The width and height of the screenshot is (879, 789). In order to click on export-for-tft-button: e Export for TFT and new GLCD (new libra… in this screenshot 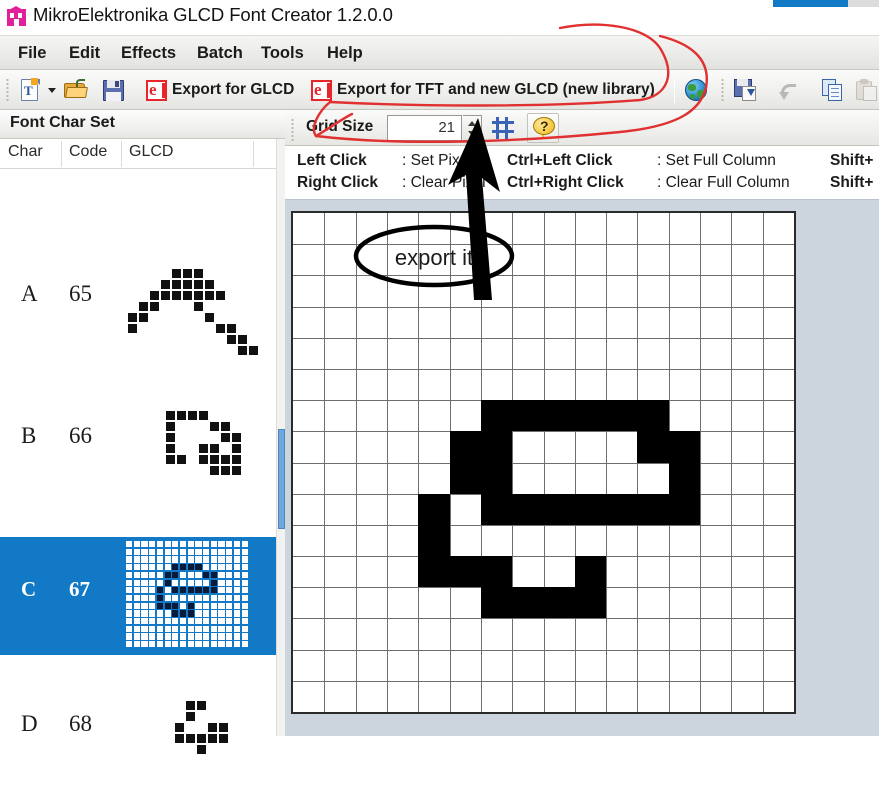, I will do `click(483, 90)`.